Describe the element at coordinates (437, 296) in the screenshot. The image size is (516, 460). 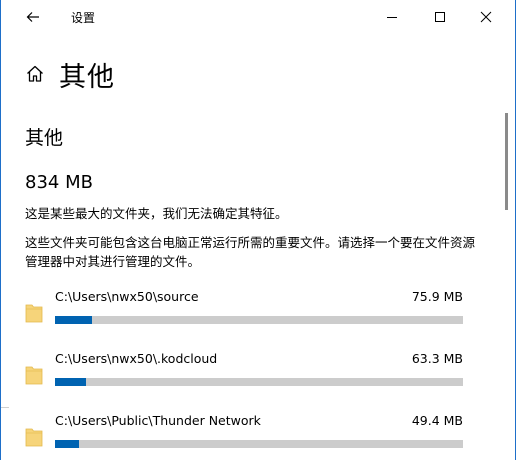
I see `folder-size: 75.9 MB` at that location.